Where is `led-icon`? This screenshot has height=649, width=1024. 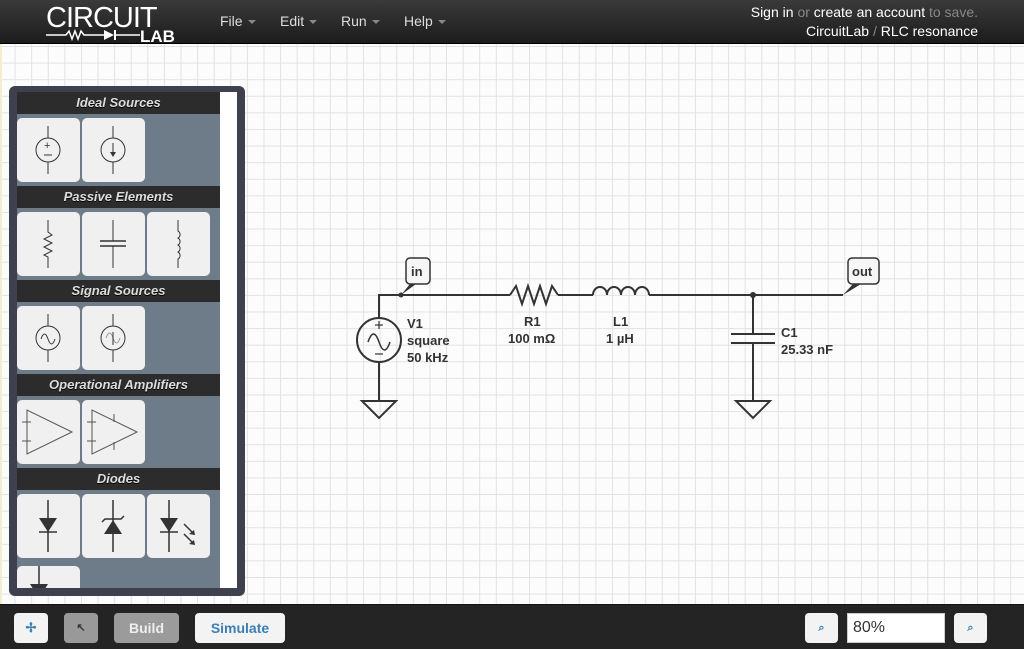 led-icon is located at coordinates (177, 526).